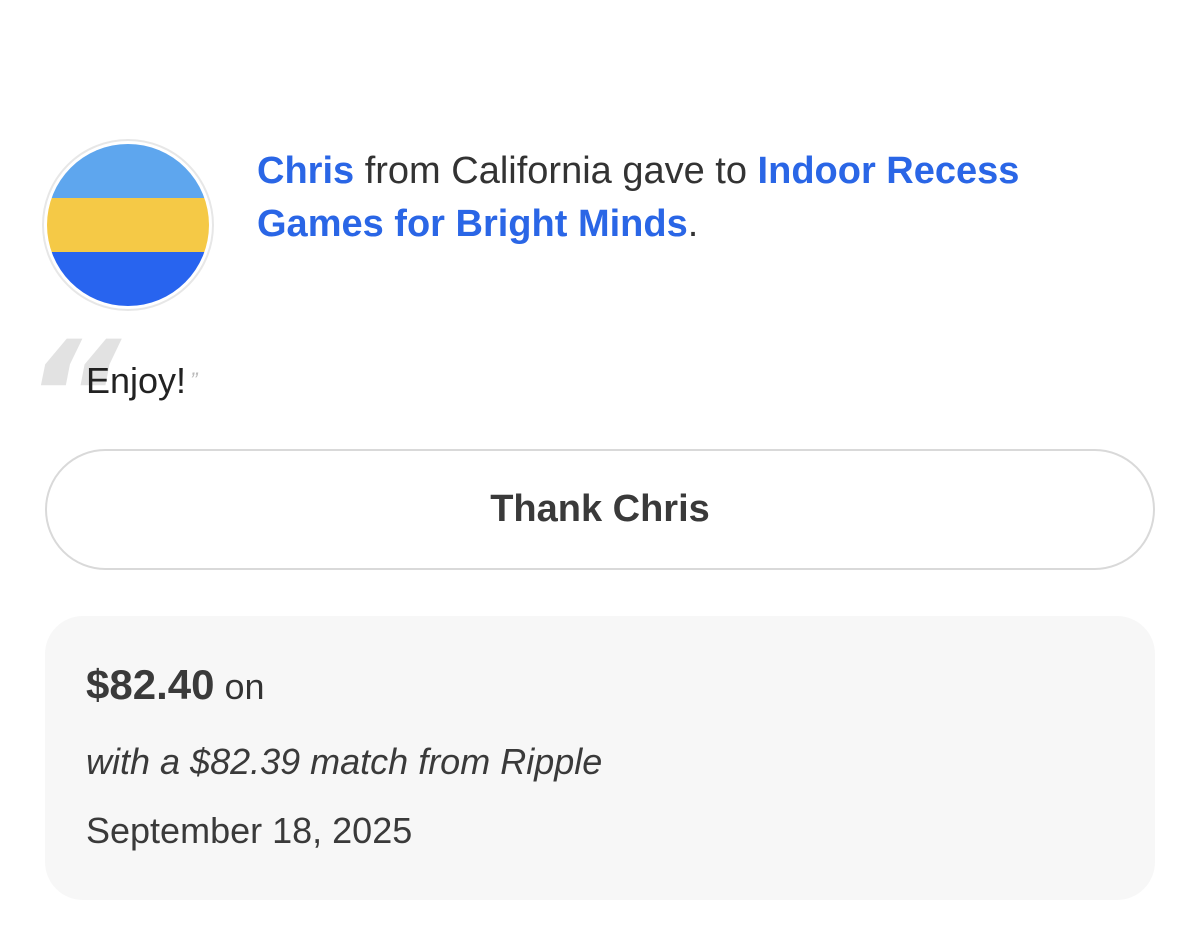 The image size is (1200, 929). What do you see at coordinates (136, 380) in the screenshot?
I see `donor-message-text: Enjoy!` at bounding box center [136, 380].